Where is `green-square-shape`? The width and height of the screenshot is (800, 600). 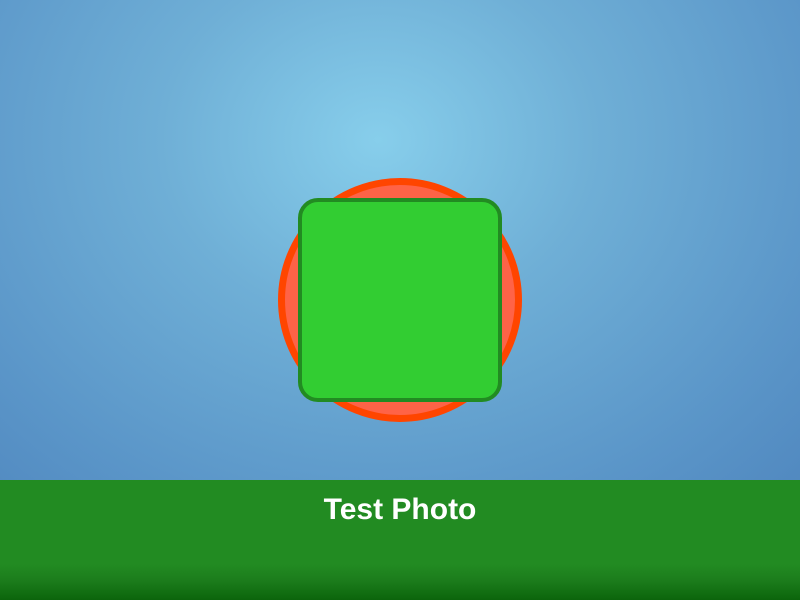
green-square-shape is located at coordinates (400, 300).